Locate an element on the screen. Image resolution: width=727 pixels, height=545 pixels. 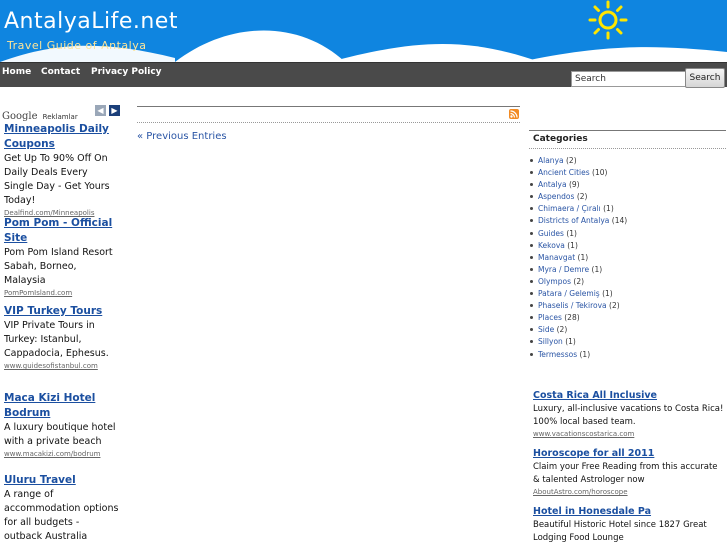
nav-home: Home is located at coordinates (16, 72).